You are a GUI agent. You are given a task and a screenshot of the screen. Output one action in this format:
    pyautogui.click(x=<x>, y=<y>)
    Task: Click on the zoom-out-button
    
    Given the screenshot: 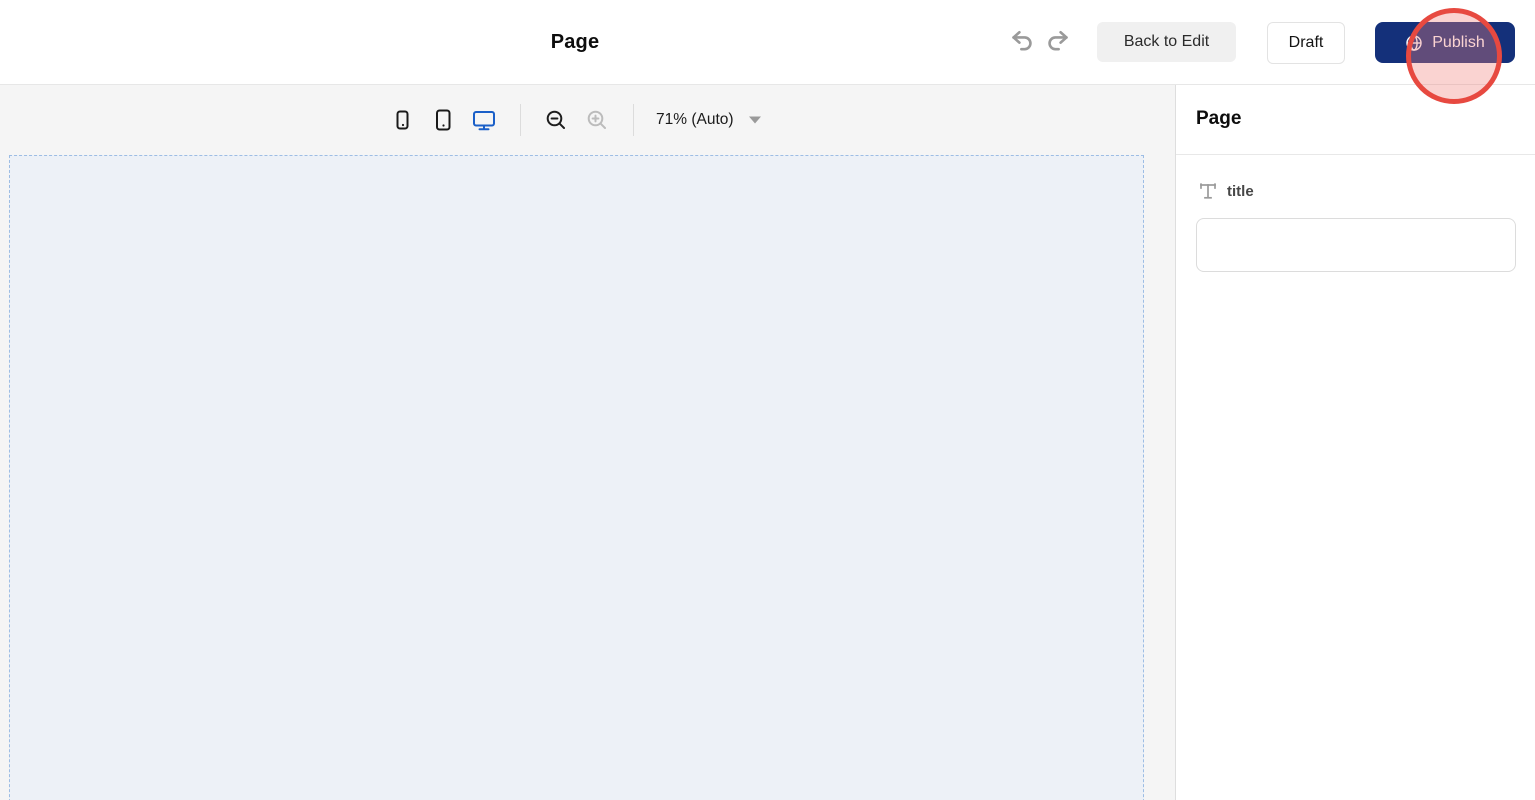 What is the action you would take?
    pyautogui.click(x=556, y=120)
    